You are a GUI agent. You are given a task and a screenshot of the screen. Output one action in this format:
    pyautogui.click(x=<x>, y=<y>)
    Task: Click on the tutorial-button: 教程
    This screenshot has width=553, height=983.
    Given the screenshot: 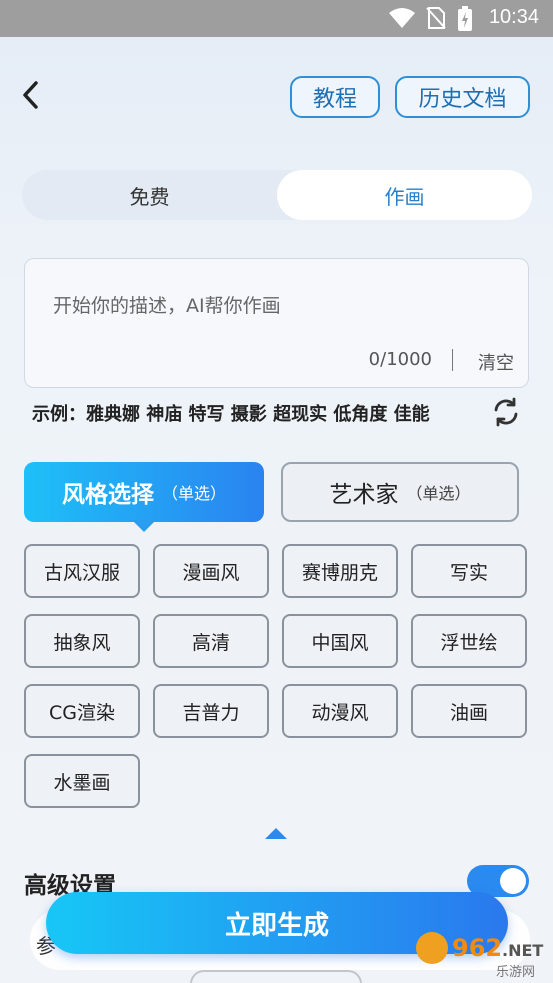 What is the action you would take?
    pyautogui.click(x=335, y=97)
    